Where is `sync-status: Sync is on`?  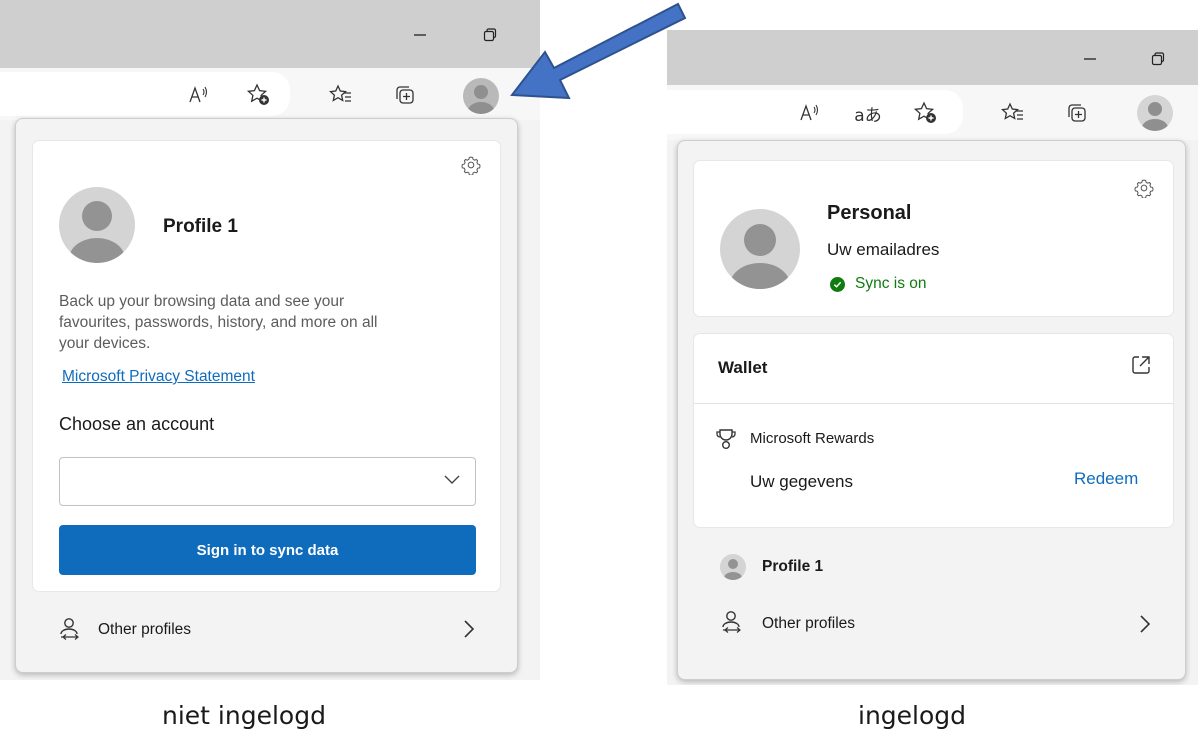
sync-status: Sync is on is located at coordinates (878, 284).